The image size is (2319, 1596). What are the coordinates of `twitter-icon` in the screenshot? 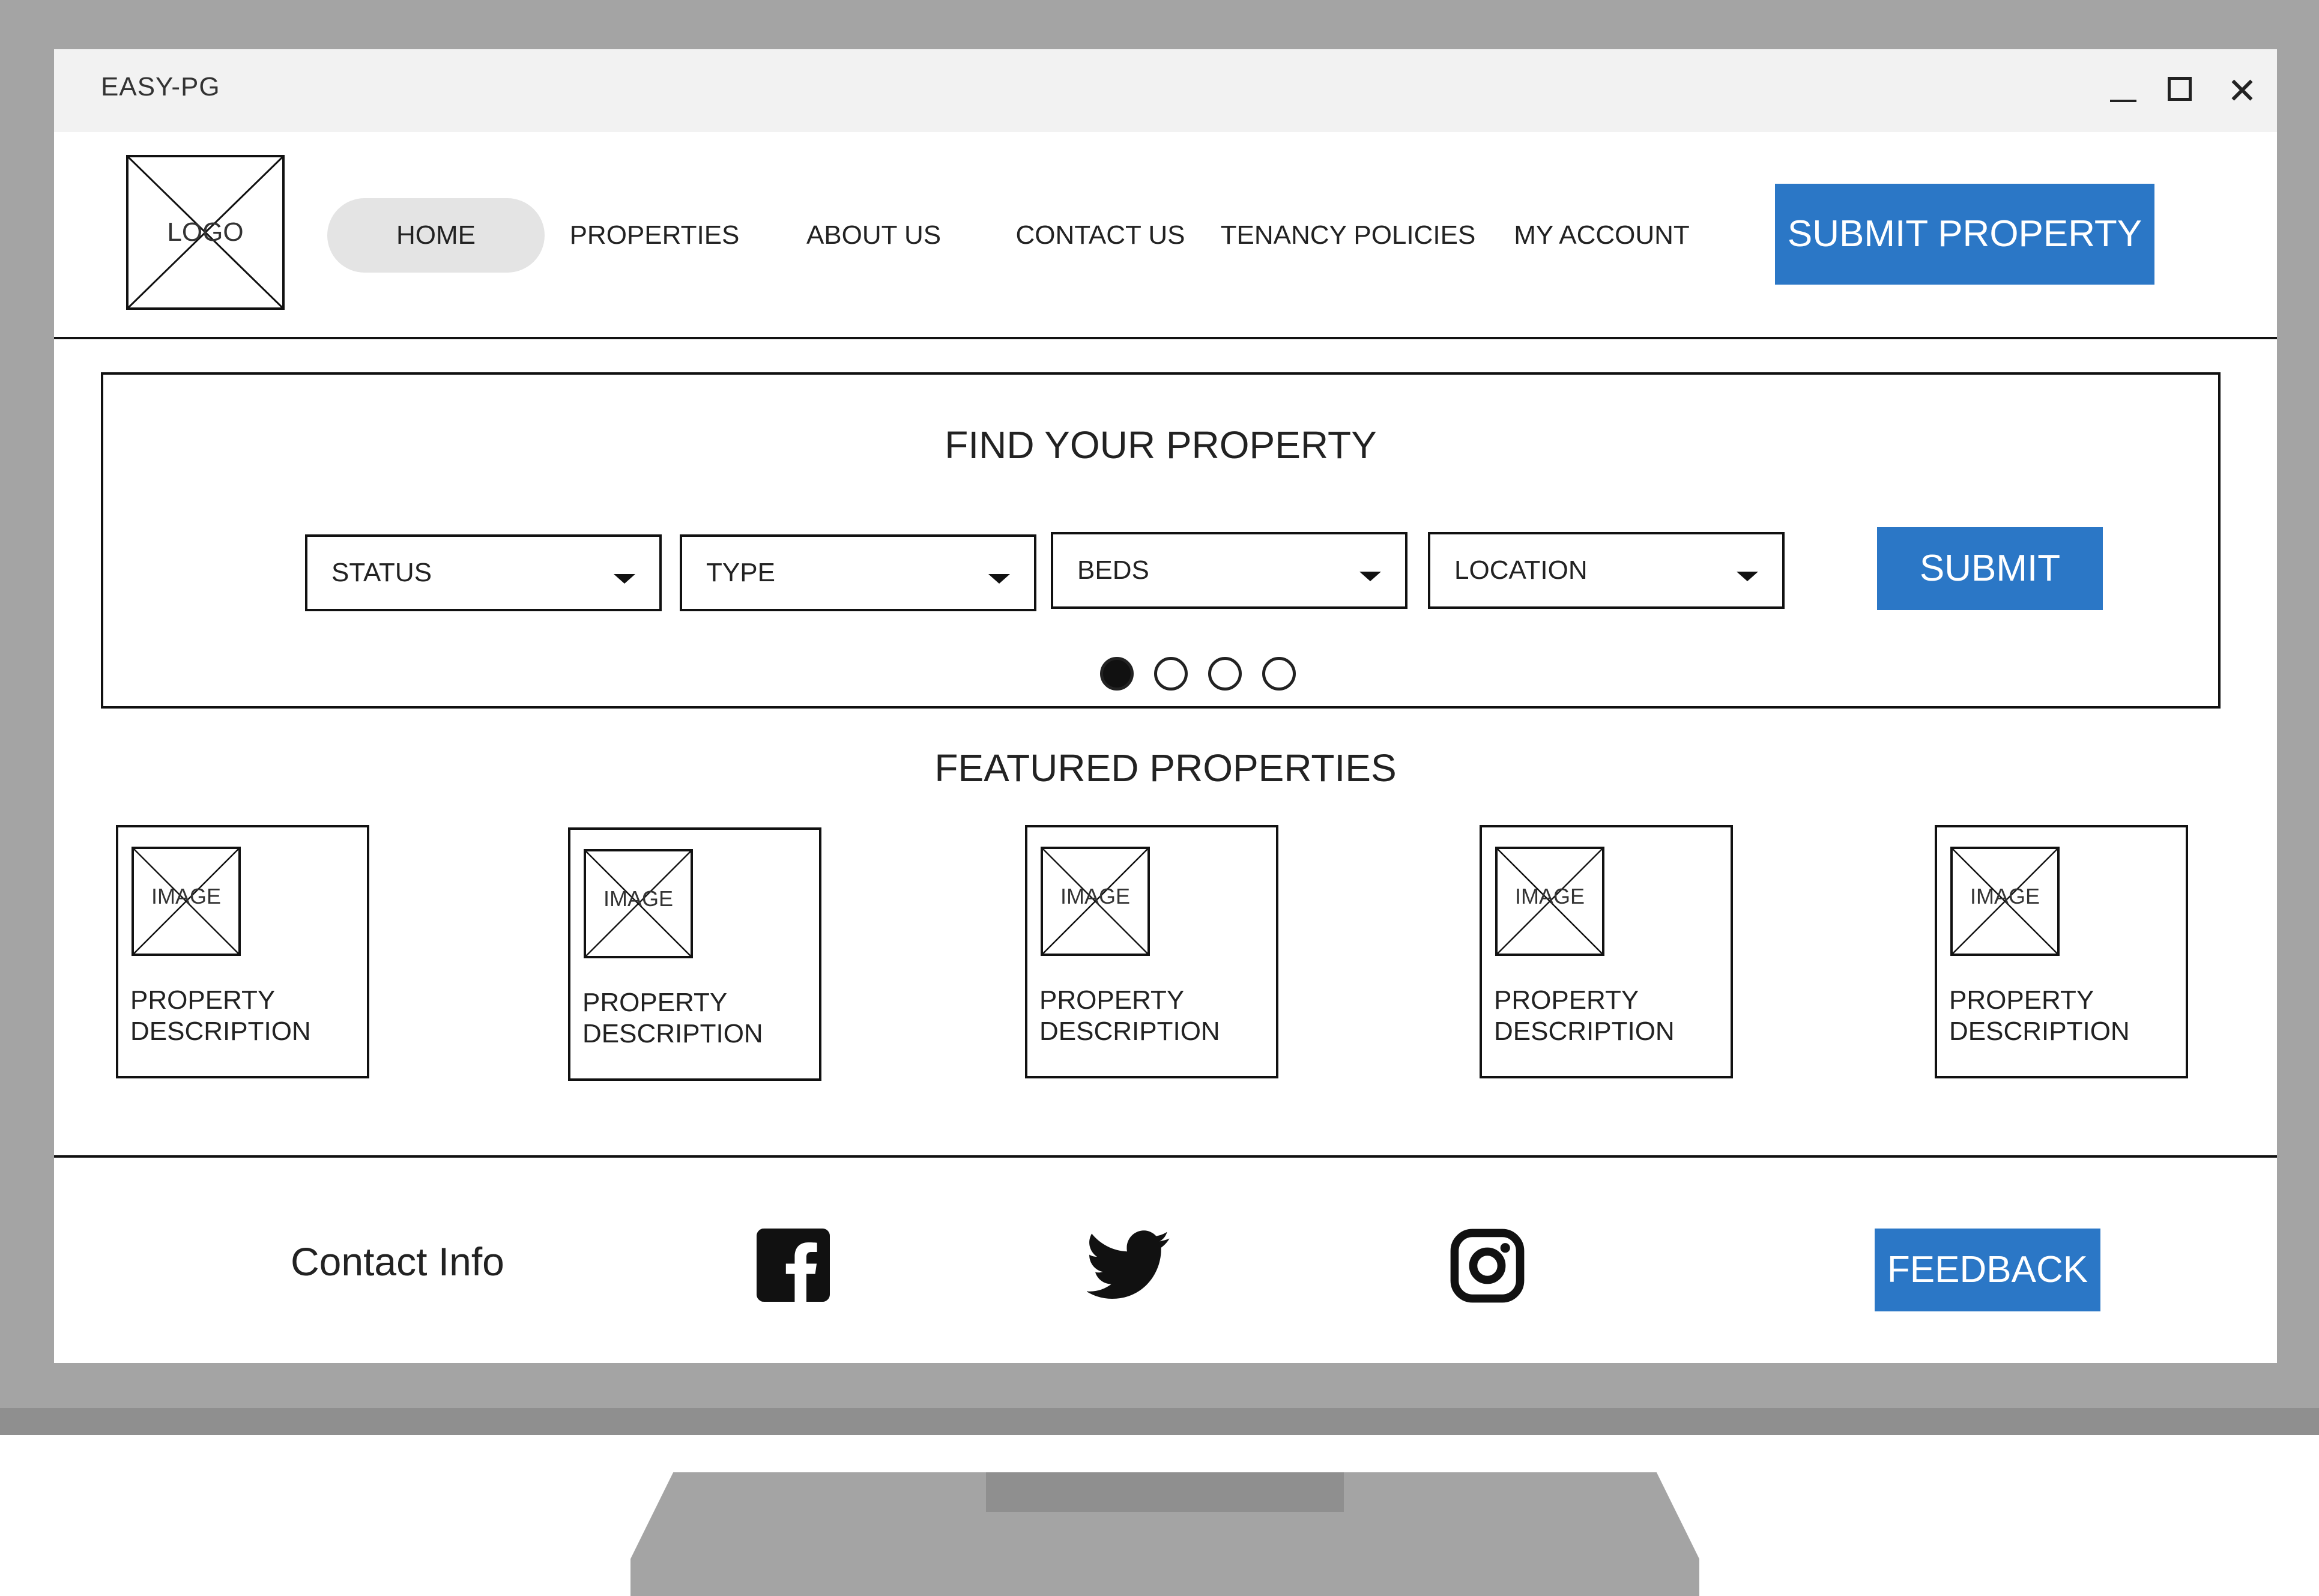 It's located at (1129, 1266).